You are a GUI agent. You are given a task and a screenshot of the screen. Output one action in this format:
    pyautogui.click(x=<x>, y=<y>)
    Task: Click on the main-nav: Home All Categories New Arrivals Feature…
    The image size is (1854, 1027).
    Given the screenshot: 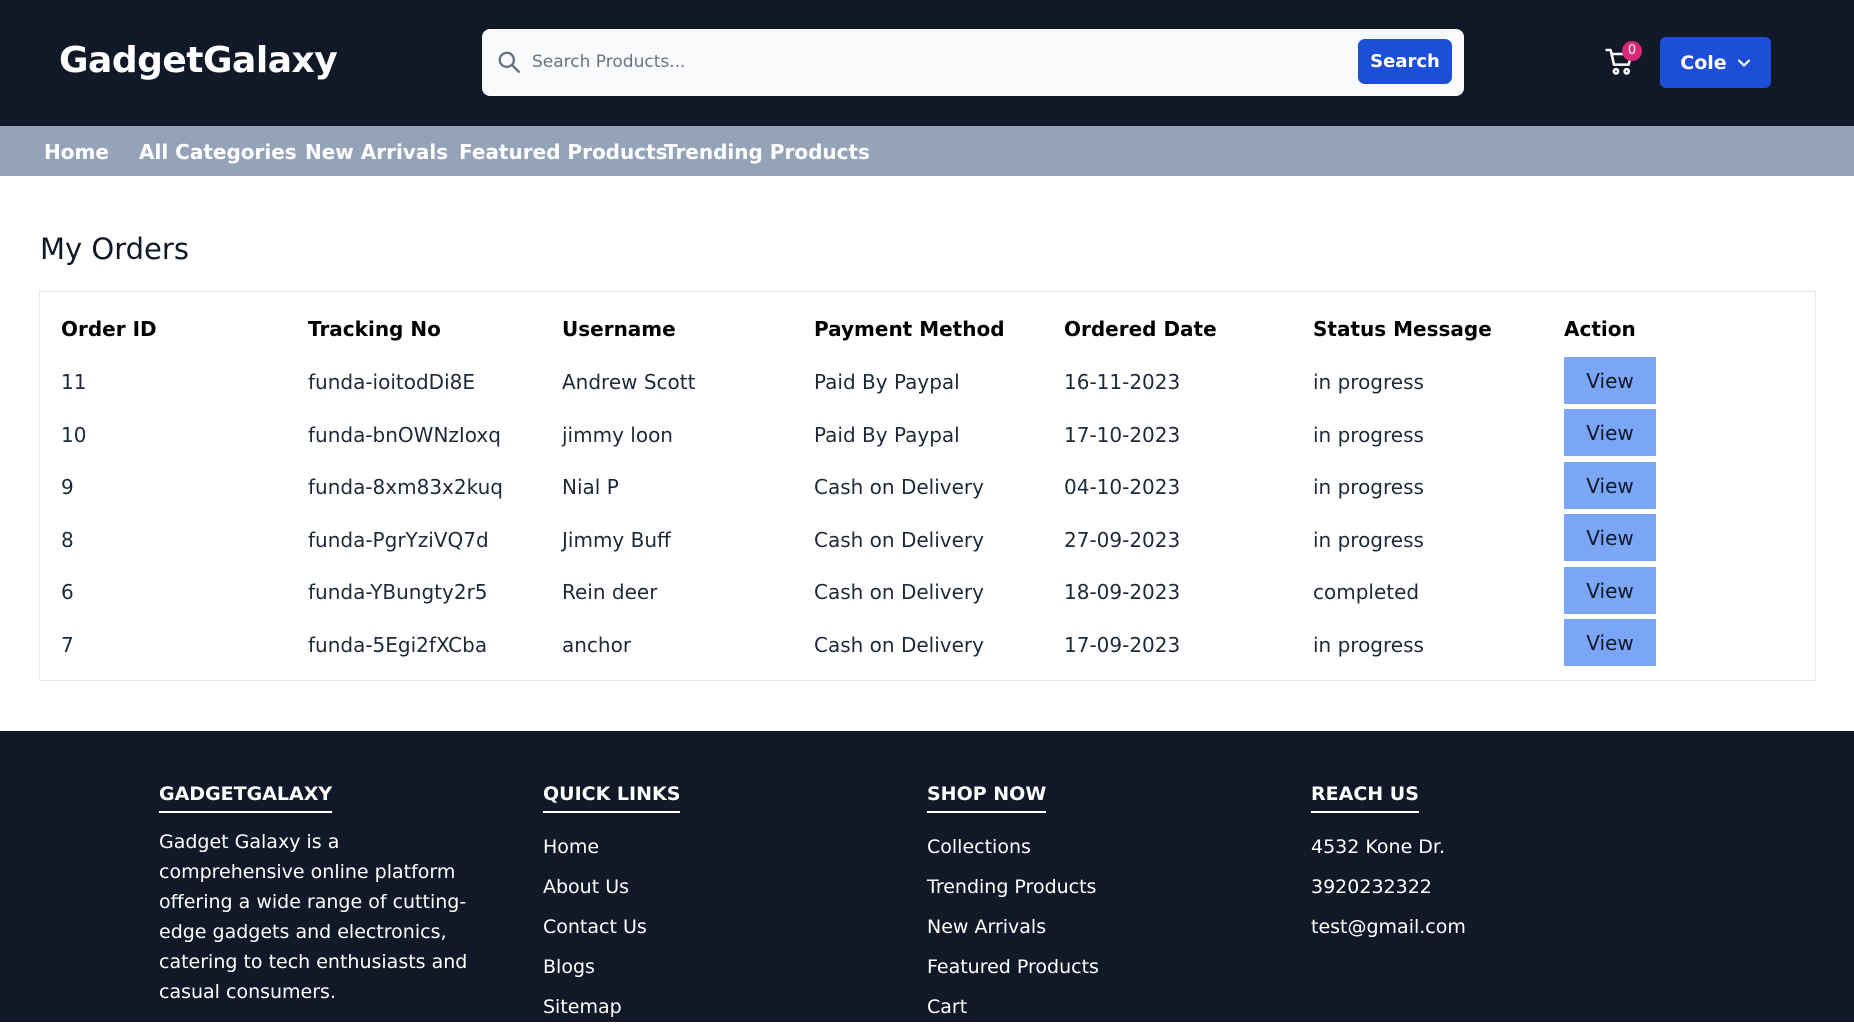 What is the action you would take?
    pyautogui.click(x=927, y=151)
    